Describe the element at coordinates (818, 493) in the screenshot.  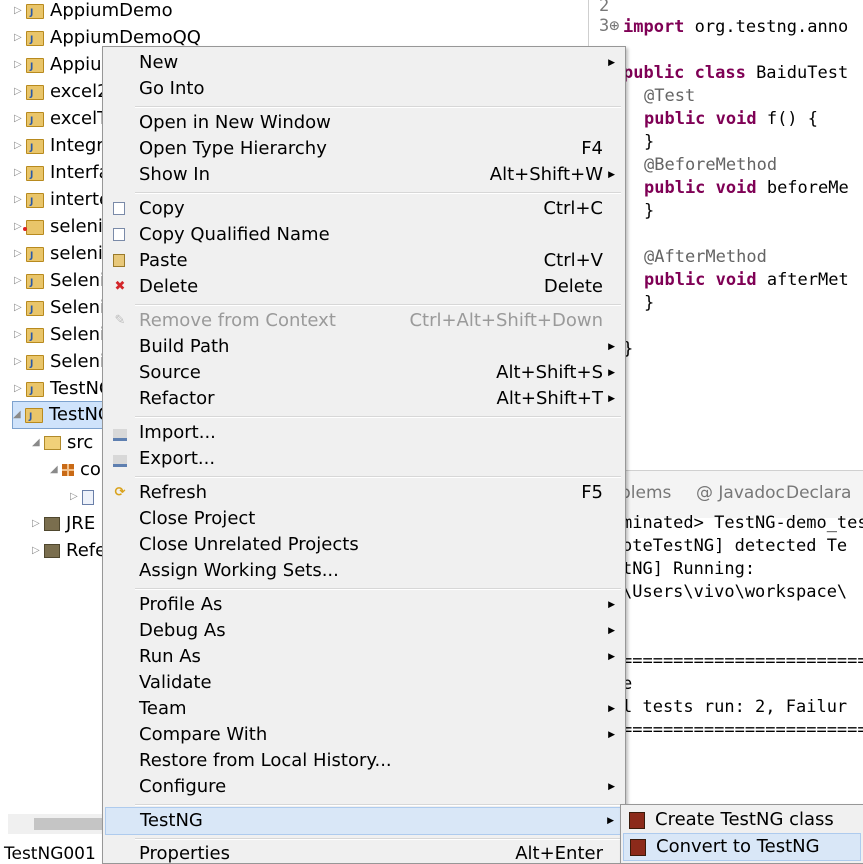
I see `tab-declaration: Declara` at that location.